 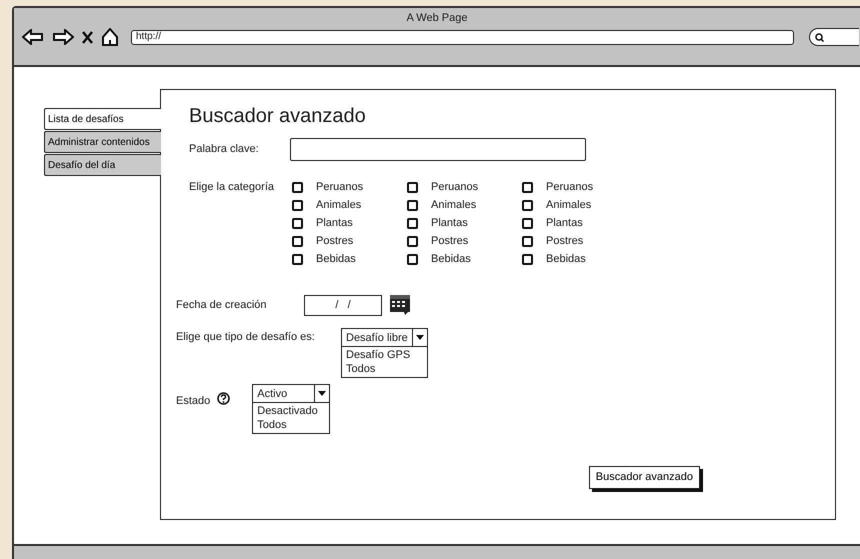 What do you see at coordinates (193, 401) in the screenshot?
I see `field-label: Estado` at bounding box center [193, 401].